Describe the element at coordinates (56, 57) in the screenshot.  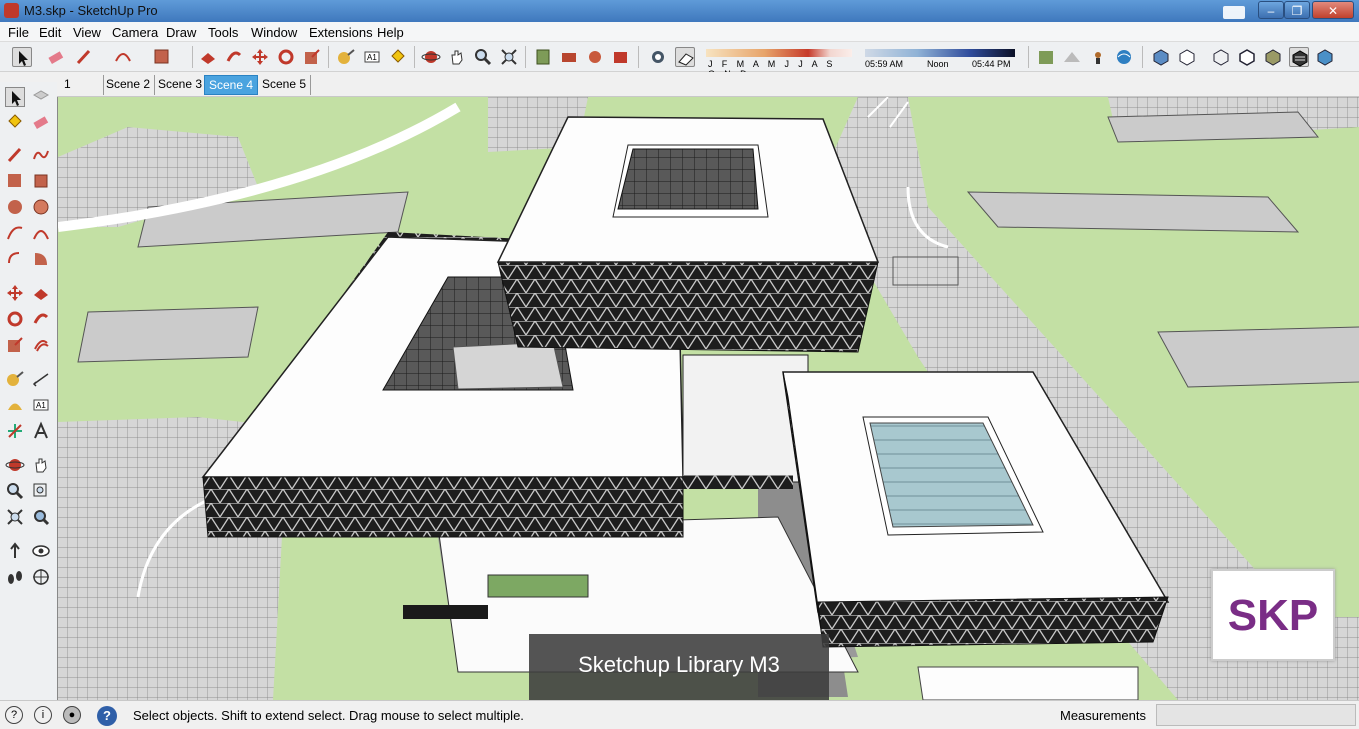
I see `eraser-tool-icon` at that location.